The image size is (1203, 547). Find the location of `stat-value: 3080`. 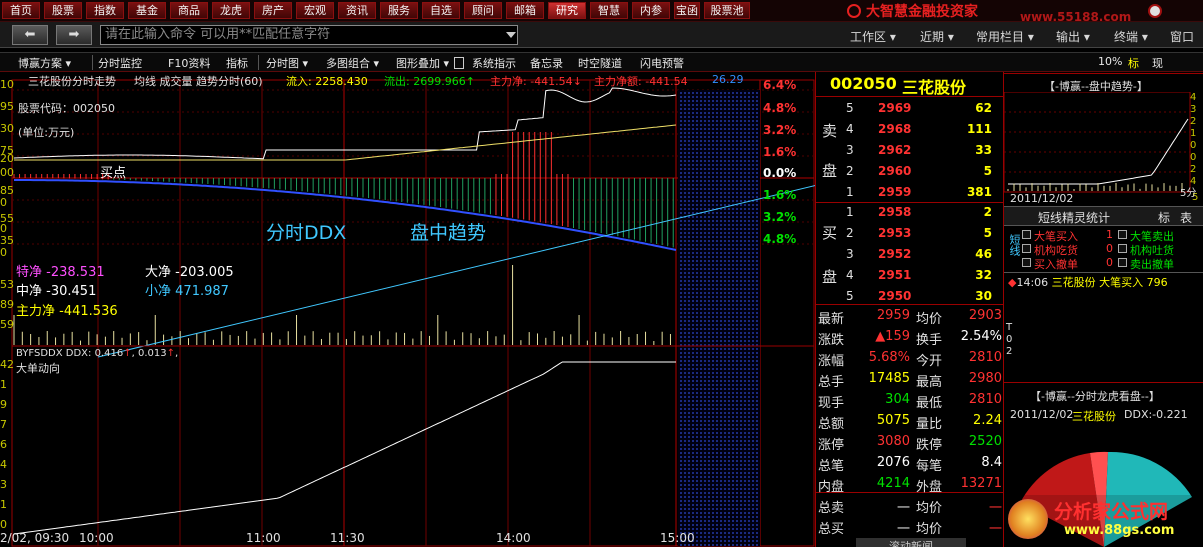

stat-value: 3080 is located at coordinates (893, 441).